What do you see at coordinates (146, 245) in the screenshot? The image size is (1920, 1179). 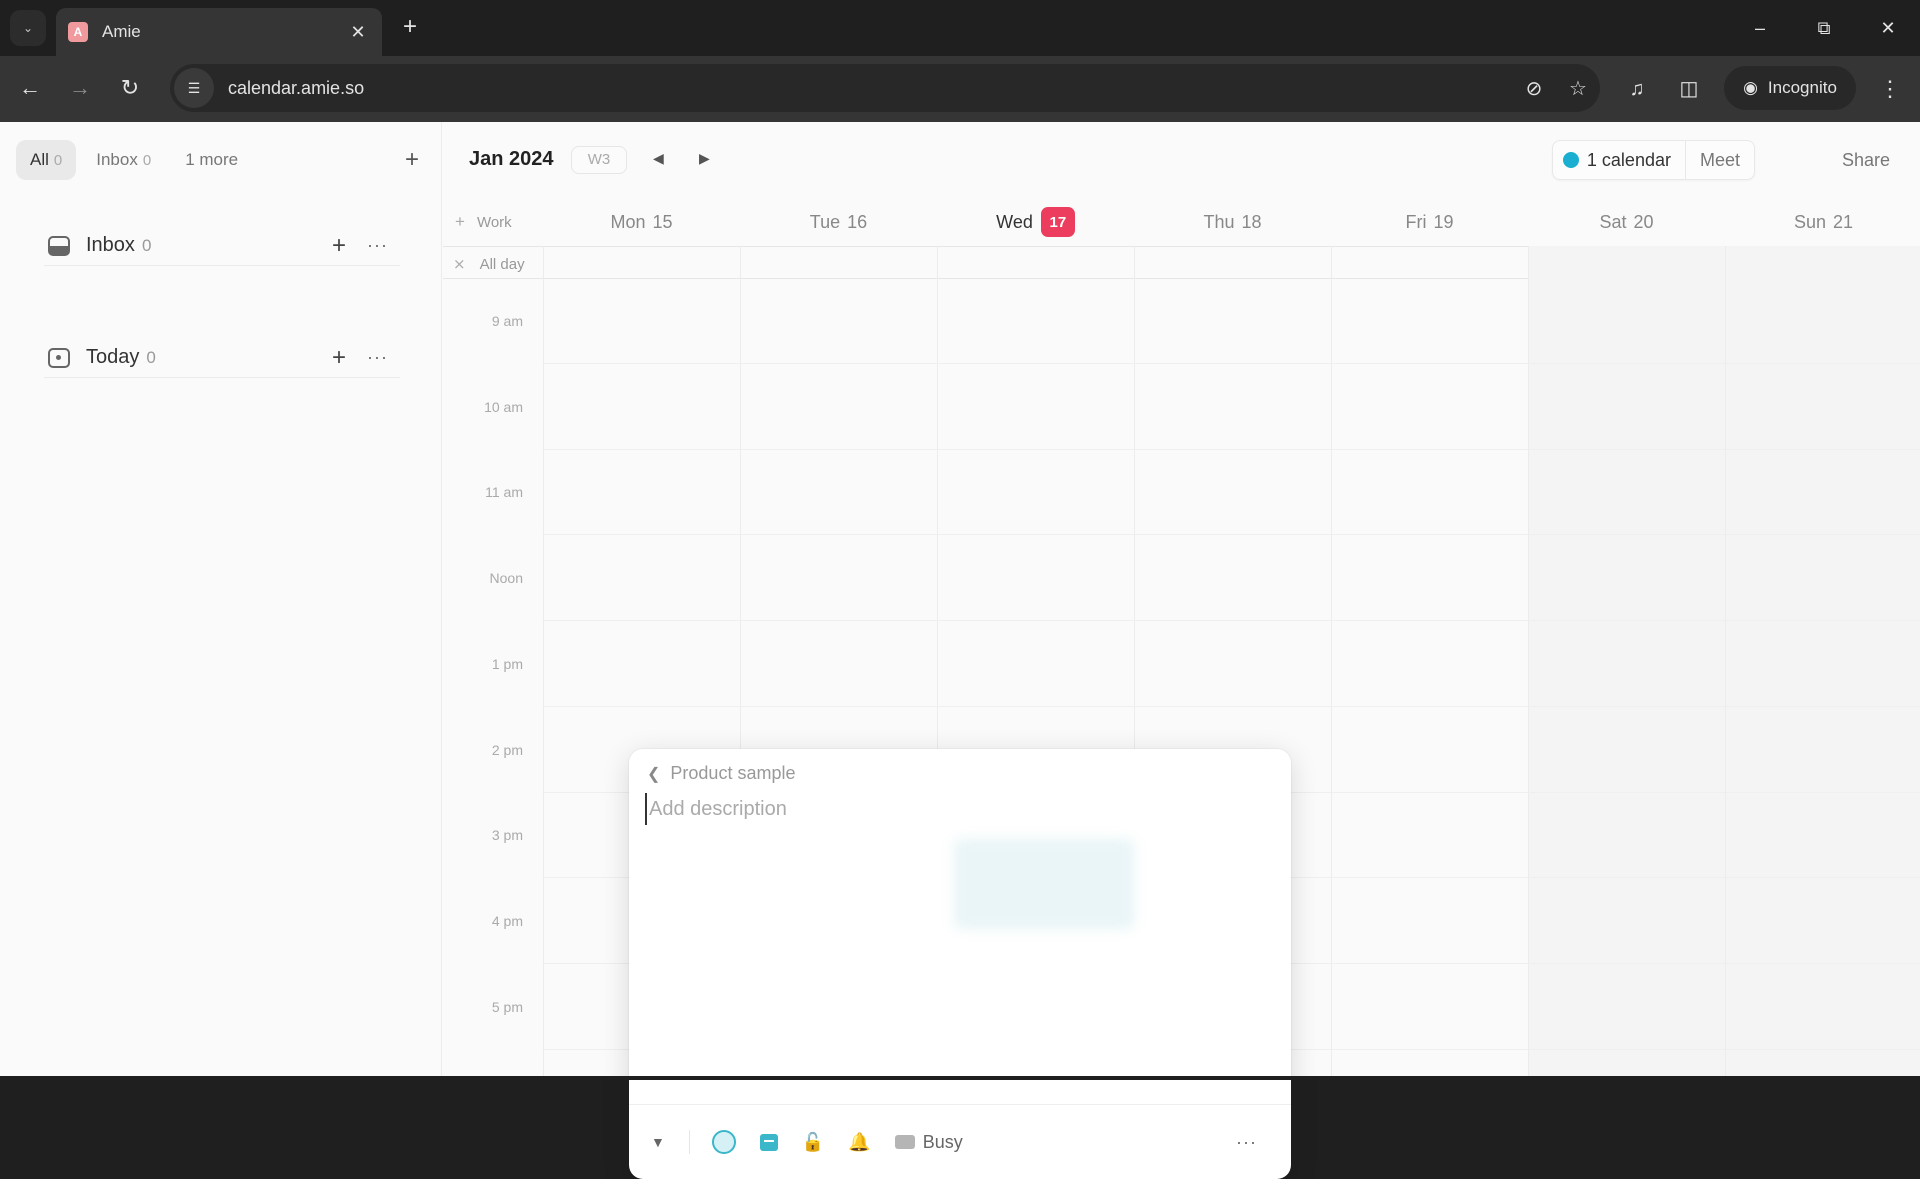 I see `section-count: 0` at bounding box center [146, 245].